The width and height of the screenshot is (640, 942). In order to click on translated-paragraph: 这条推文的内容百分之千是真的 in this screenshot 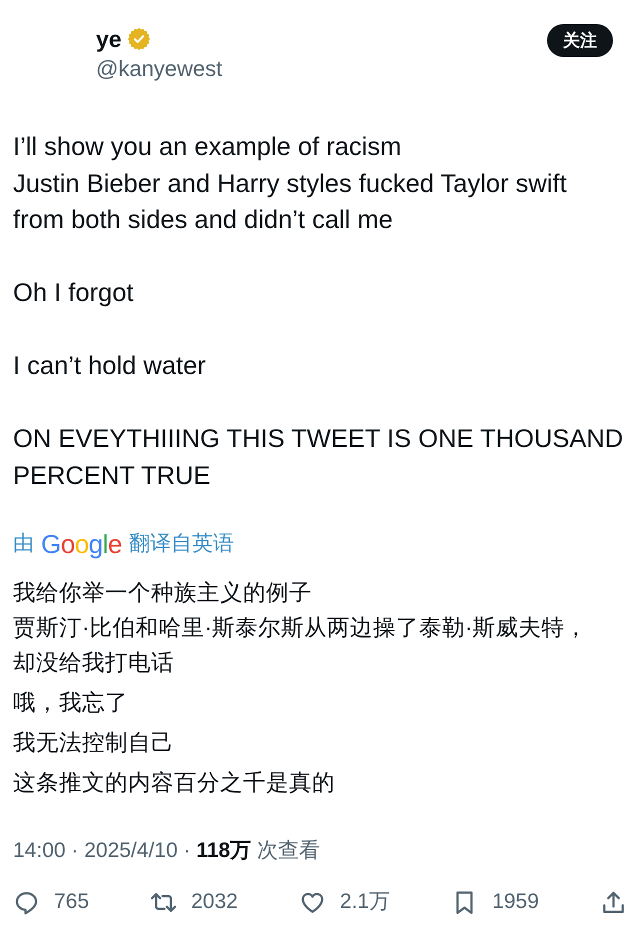, I will do `click(174, 783)`.